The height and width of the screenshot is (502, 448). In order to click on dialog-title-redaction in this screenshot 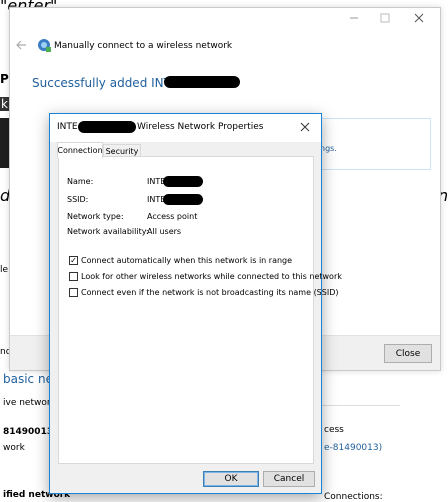, I will do `click(107, 127)`.